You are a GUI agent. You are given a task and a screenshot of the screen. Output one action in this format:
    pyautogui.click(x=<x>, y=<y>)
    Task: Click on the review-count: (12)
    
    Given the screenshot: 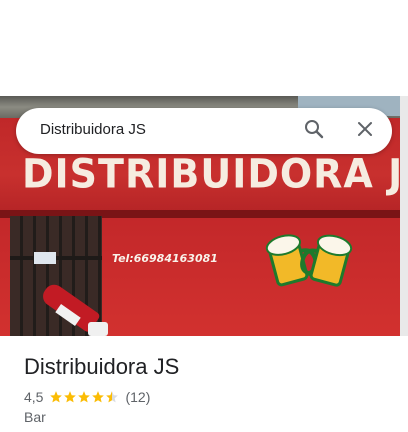 What is the action you would take?
    pyautogui.click(x=137, y=397)
    